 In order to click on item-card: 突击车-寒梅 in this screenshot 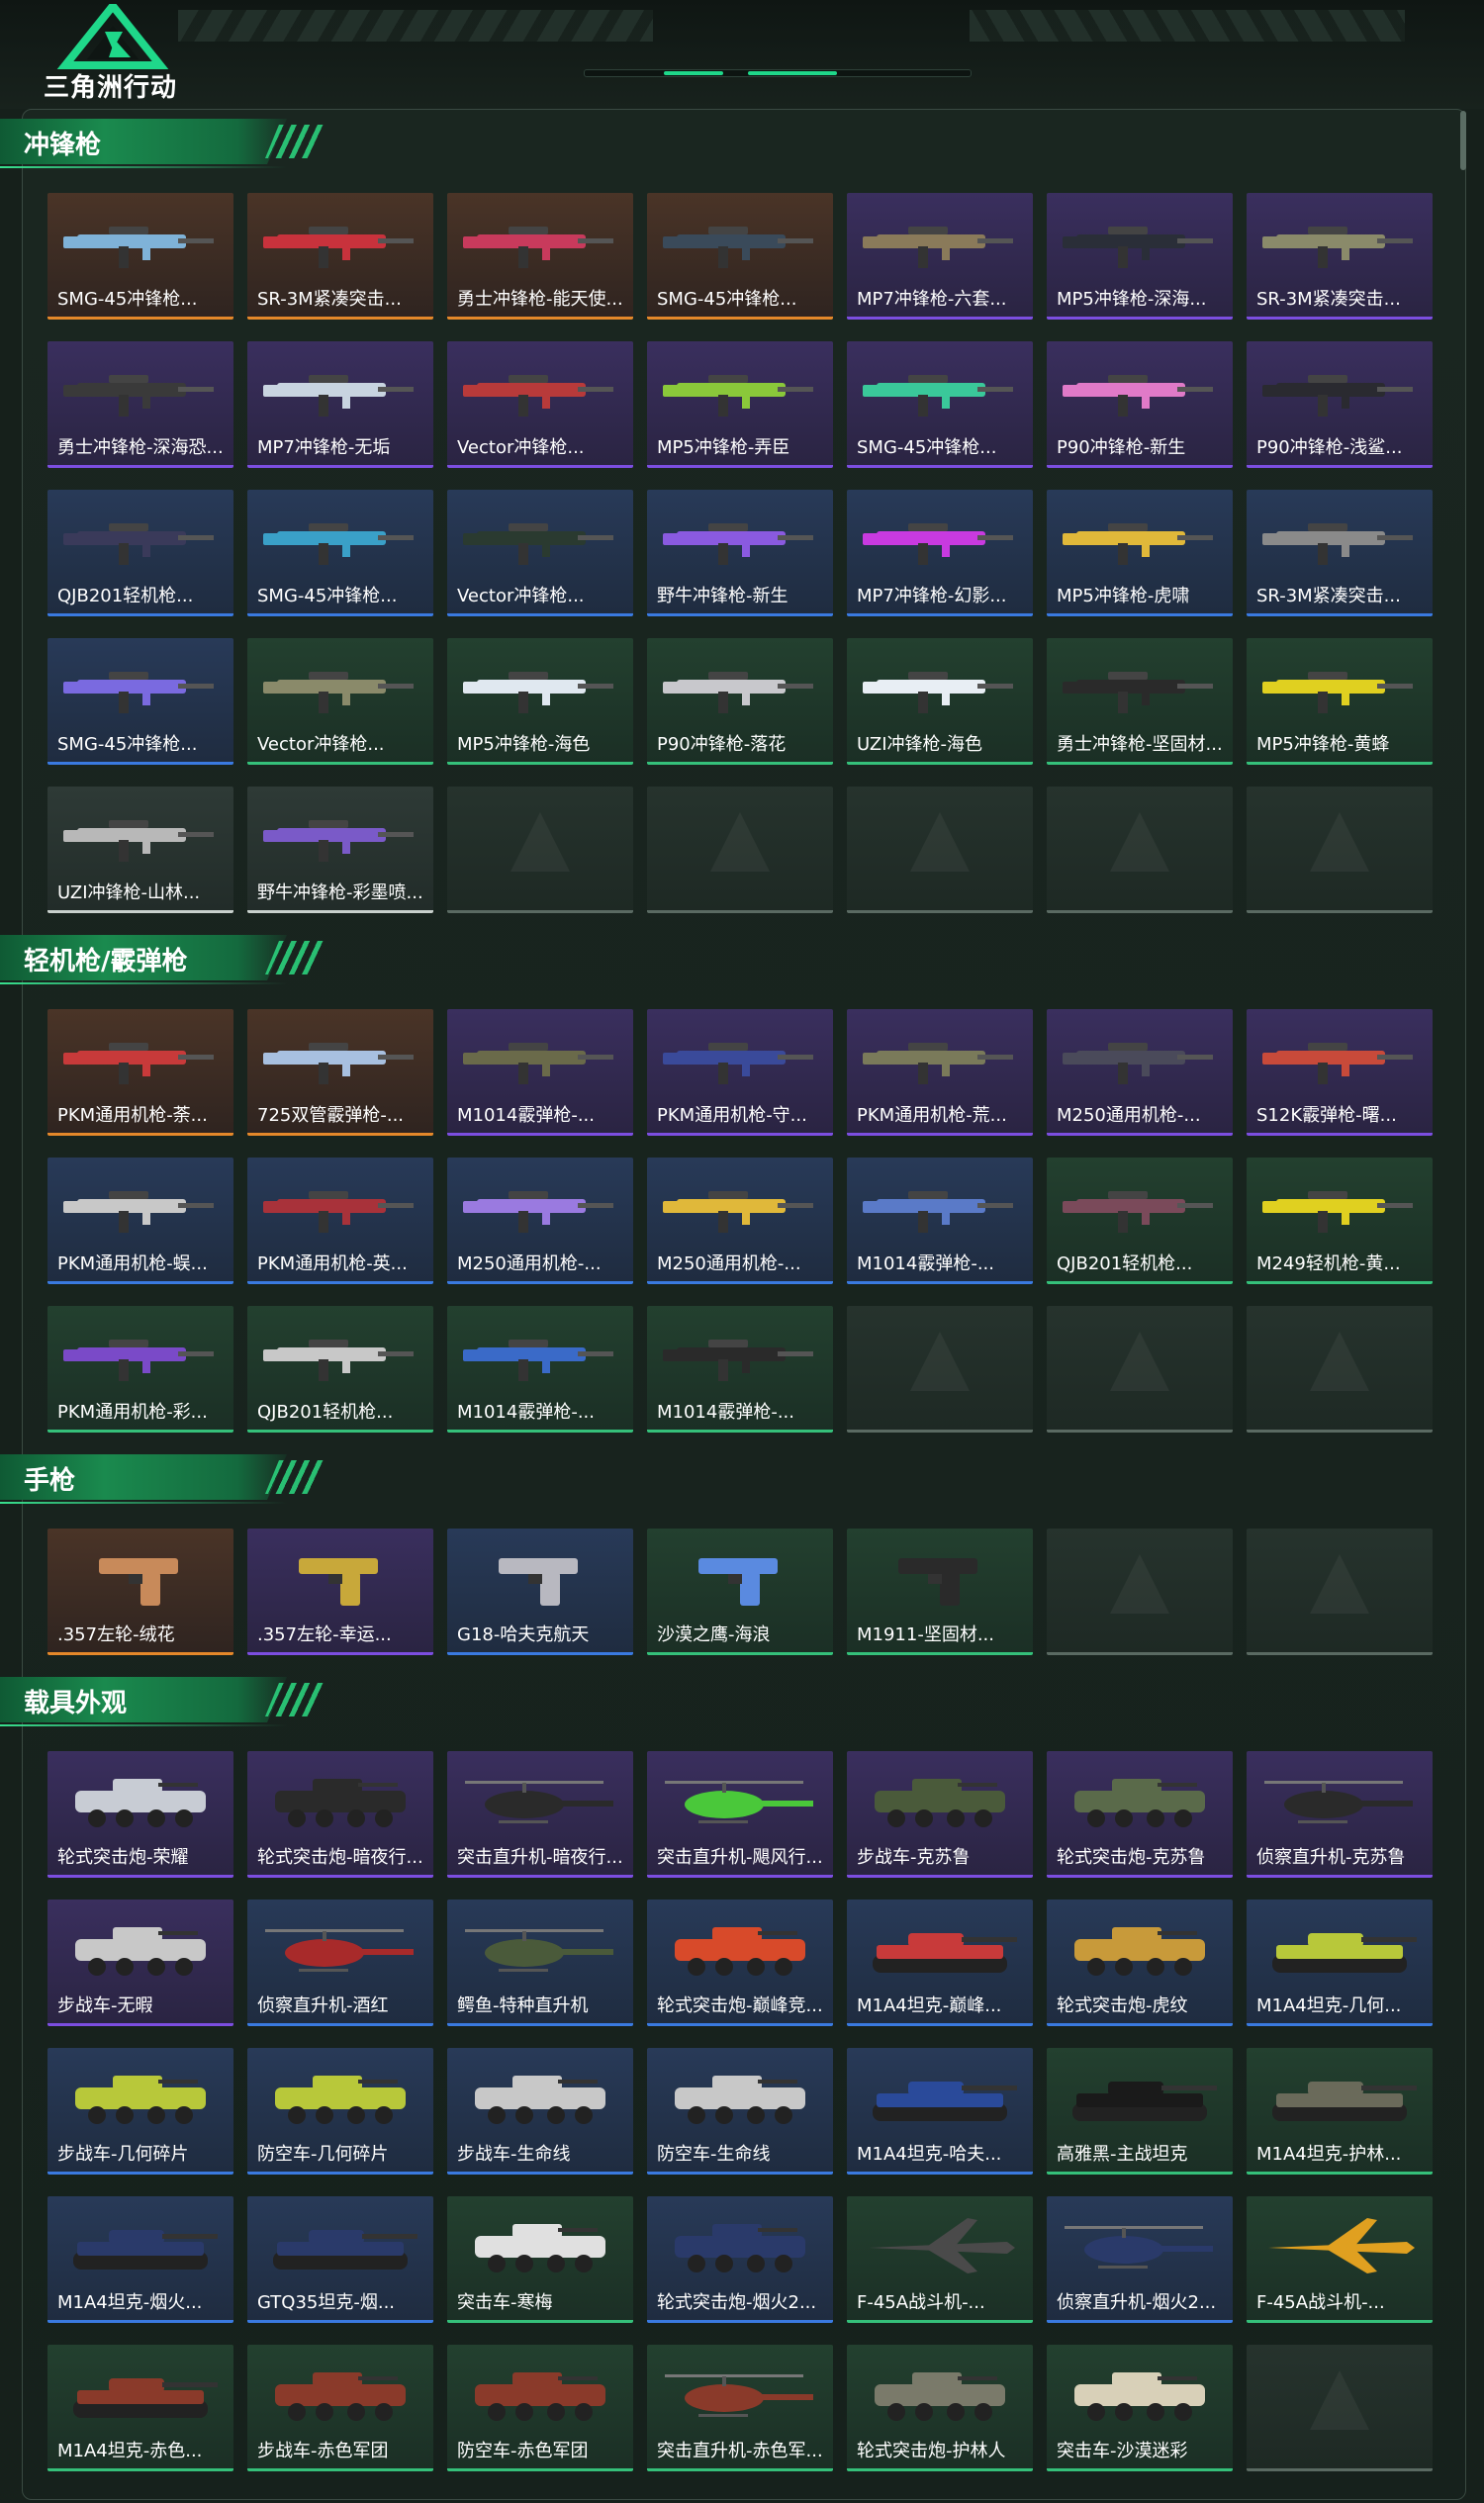, I will do `click(540, 2259)`.